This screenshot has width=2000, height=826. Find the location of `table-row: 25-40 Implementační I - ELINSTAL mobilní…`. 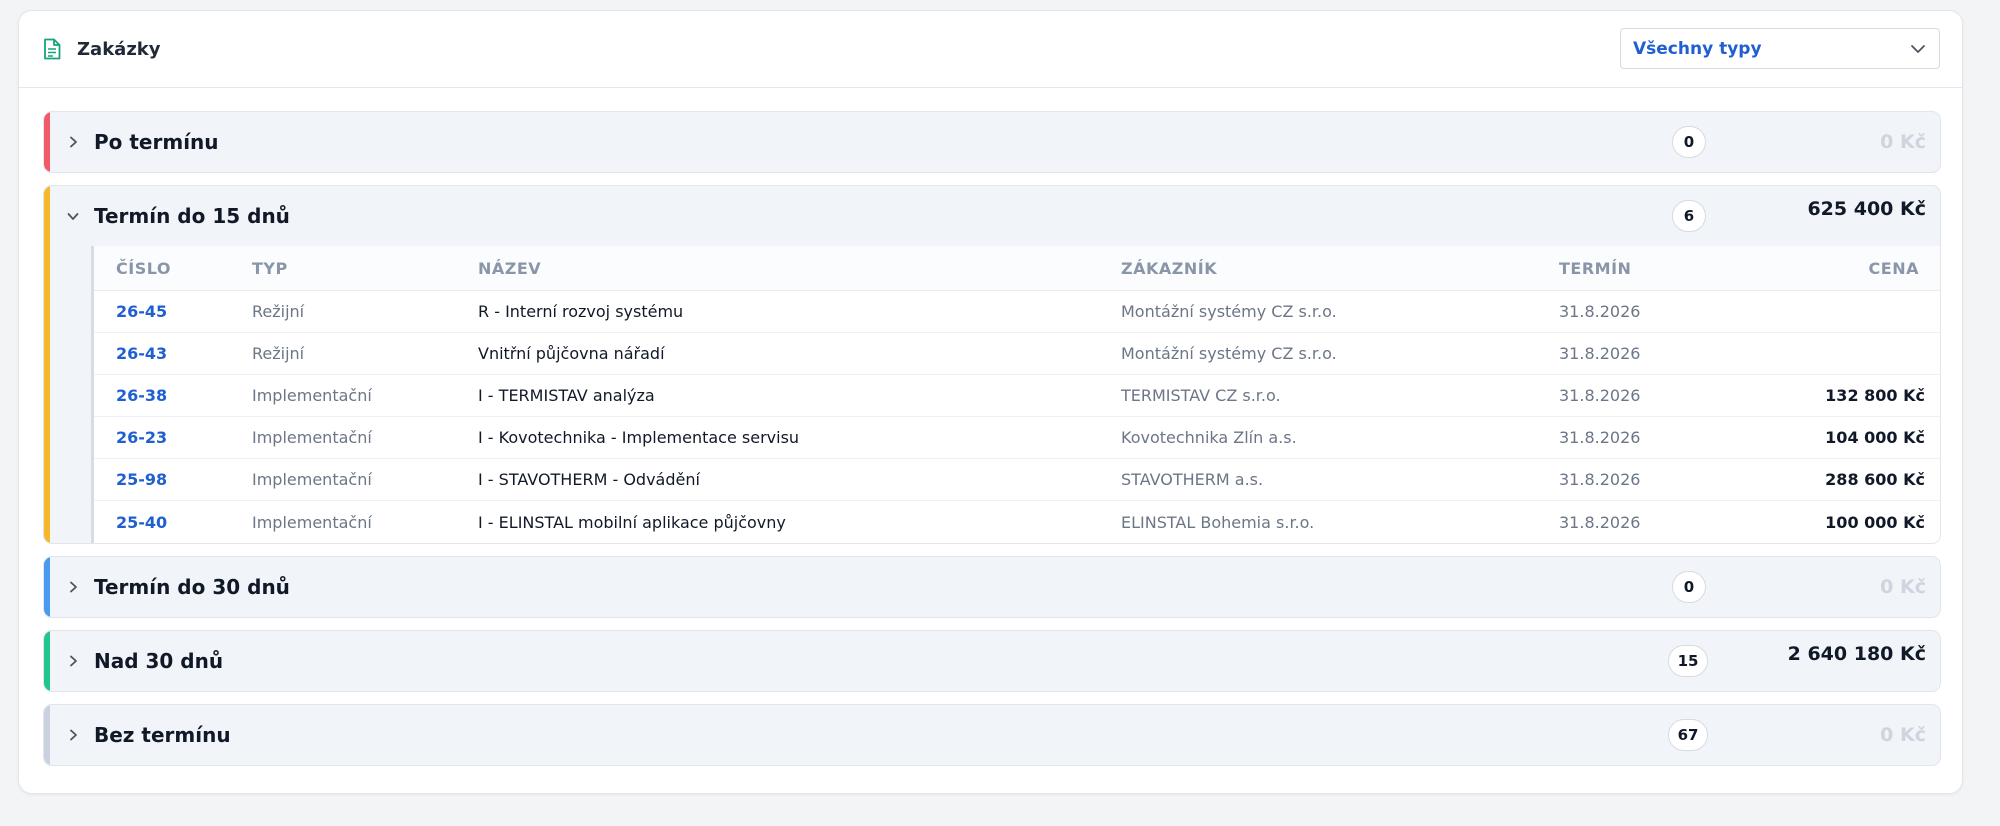

table-row: 25-40 Implementační I - ELINSTAL mobilní… is located at coordinates (1017, 522).